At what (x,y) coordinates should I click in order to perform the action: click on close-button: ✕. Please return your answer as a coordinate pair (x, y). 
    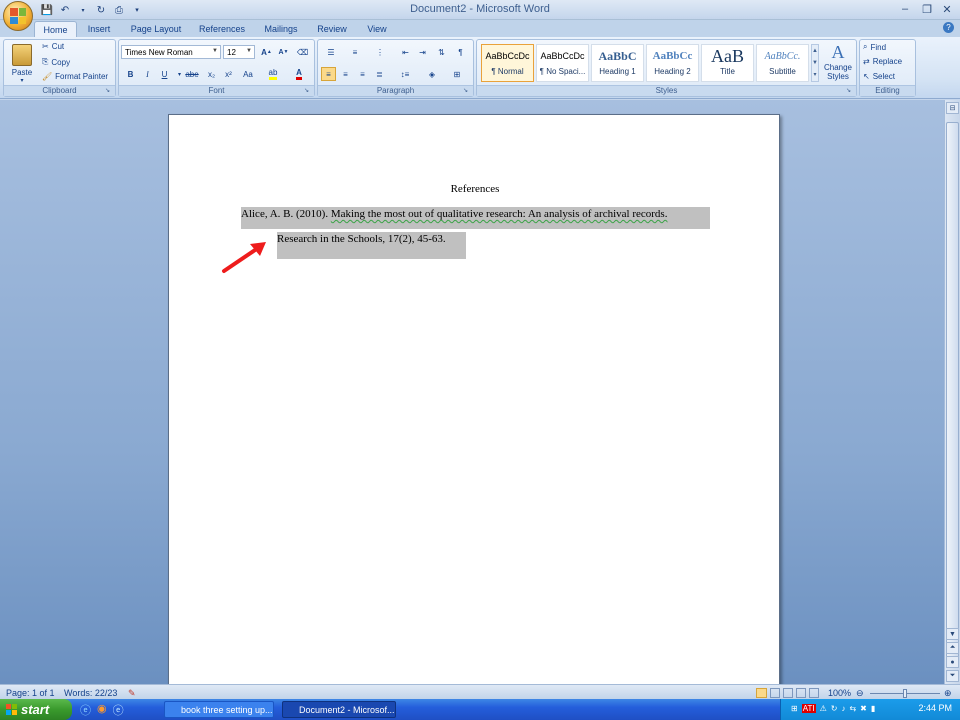
    Looking at the image, I should click on (947, 9).